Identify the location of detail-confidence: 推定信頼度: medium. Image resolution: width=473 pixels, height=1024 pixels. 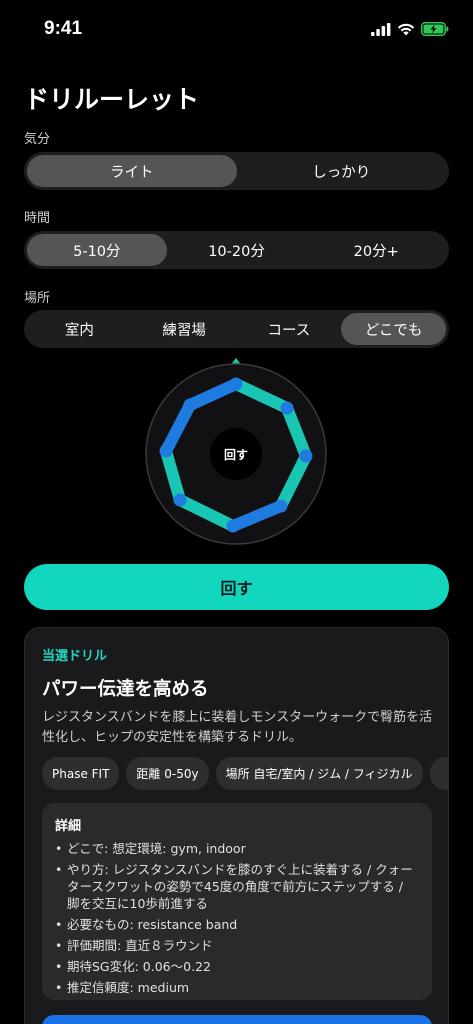
(237, 987).